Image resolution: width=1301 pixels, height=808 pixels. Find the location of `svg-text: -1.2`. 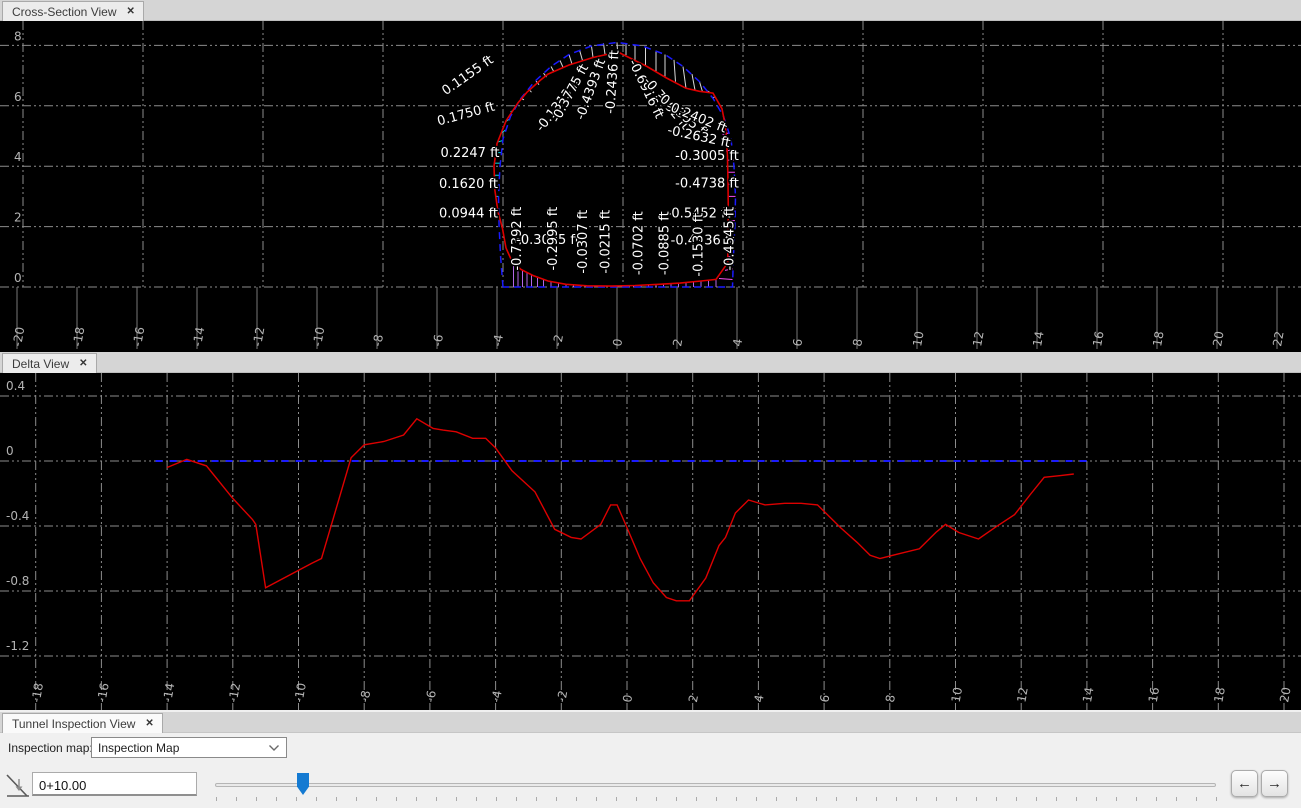

svg-text: -1.2 is located at coordinates (17, 646).